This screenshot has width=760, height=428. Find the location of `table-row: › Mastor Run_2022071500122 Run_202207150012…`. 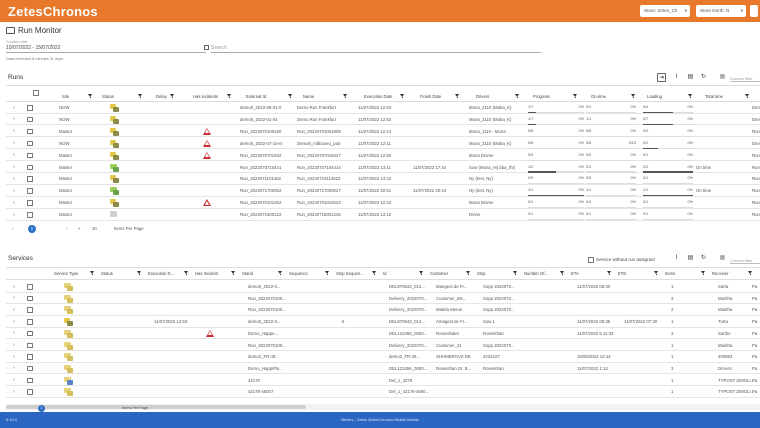

table-row: › Mastor Run_2022071500122 Run_202207150012… is located at coordinates (383, 215).